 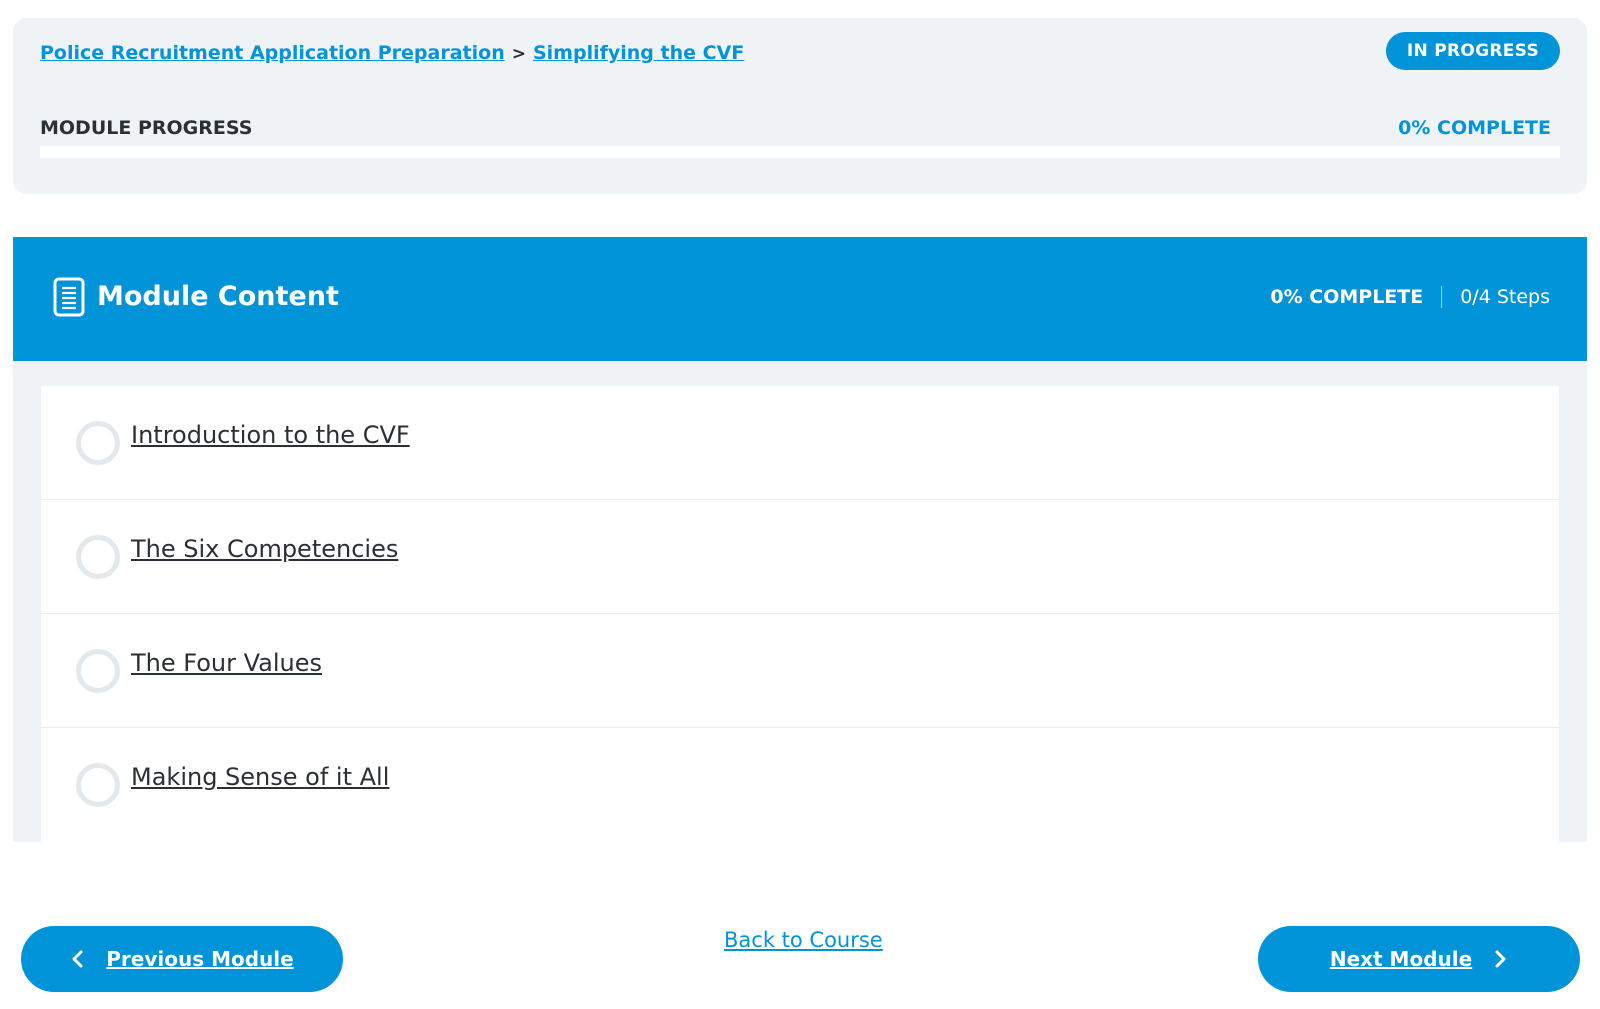 What do you see at coordinates (200, 959) in the screenshot?
I see `previous-module-label: Previous Module` at bounding box center [200, 959].